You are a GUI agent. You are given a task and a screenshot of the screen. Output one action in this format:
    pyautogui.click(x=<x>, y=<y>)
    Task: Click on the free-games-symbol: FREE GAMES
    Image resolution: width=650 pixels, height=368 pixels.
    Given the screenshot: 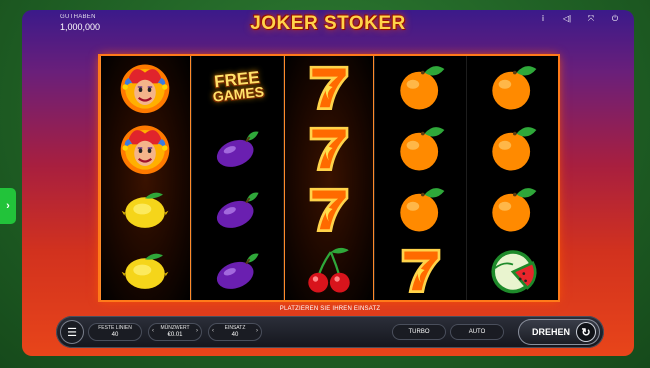 What is the action you would take?
    pyautogui.click(x=237, y=86)
    